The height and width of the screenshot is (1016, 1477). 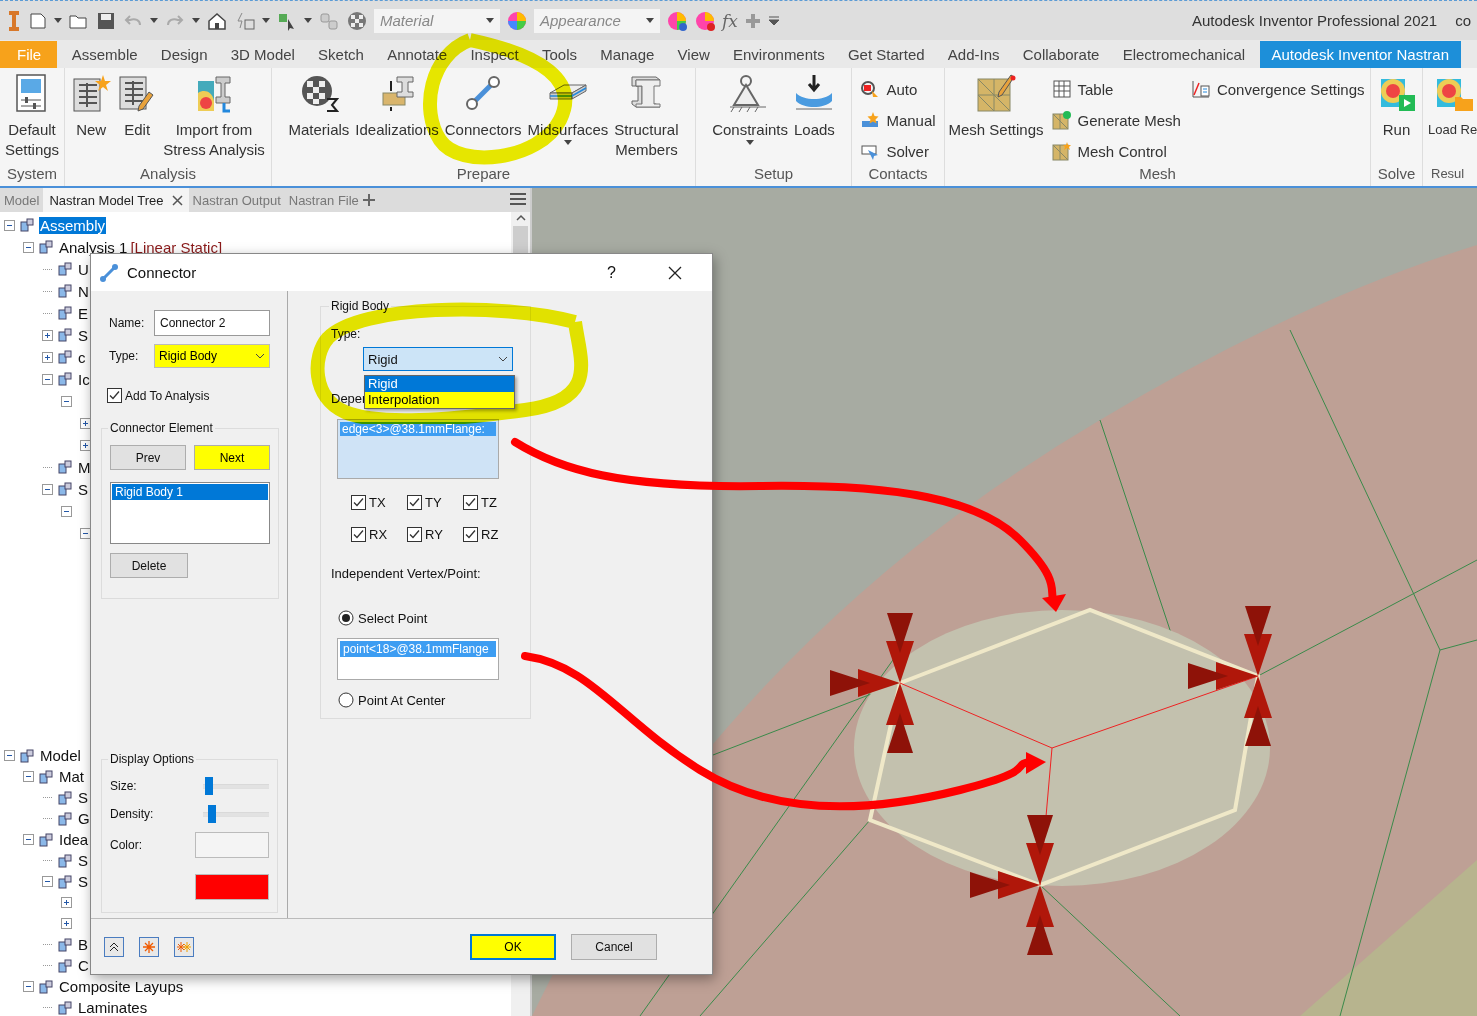 What do you see at coordinates (898, 151) in the screenshot?
I see `ribbon-button: Solver` at bounding box center [898, 151].